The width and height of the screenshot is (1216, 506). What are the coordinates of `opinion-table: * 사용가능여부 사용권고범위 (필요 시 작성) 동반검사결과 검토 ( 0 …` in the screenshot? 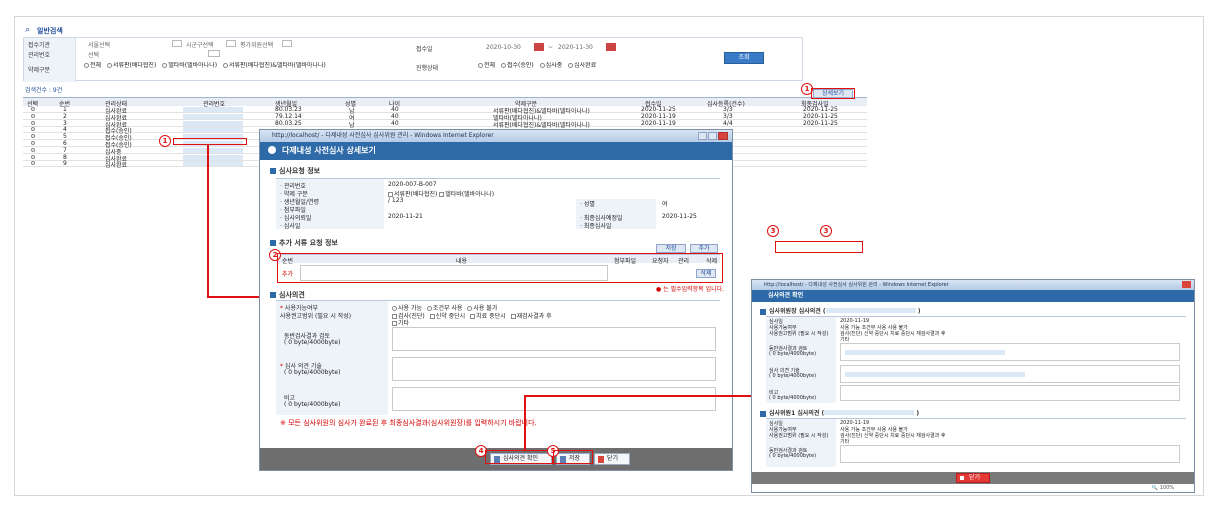 It's located at (498, 357).